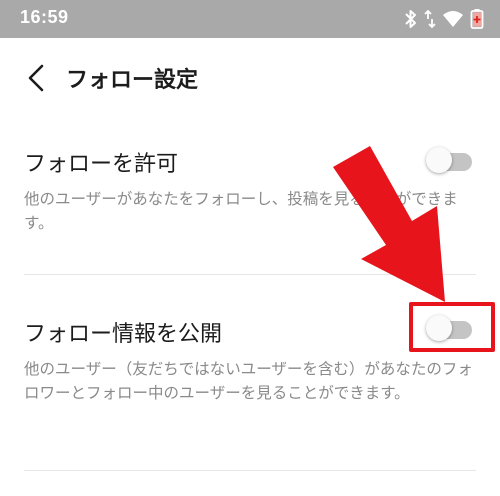  What do you see at coordinates (477, 19) in the screenshot?
I see `battery-saver-icon` at bounding box center [477, 19].